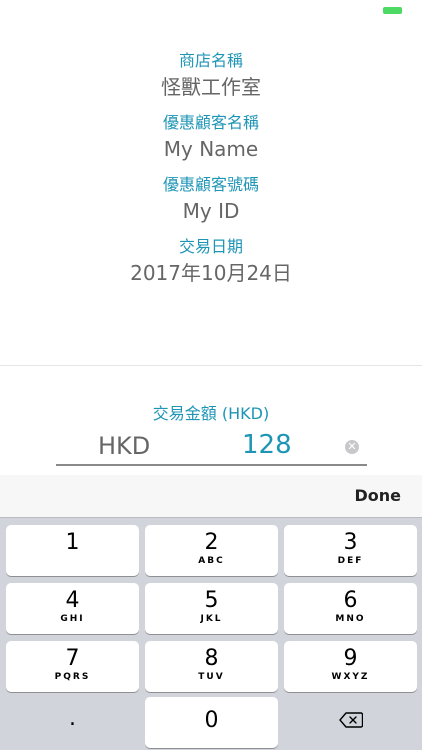 This screenshot has width=422, height=750. Describe the element at coordinates (210, 60) in the screenshot. I see `store-label: 商店名稱` at that location.